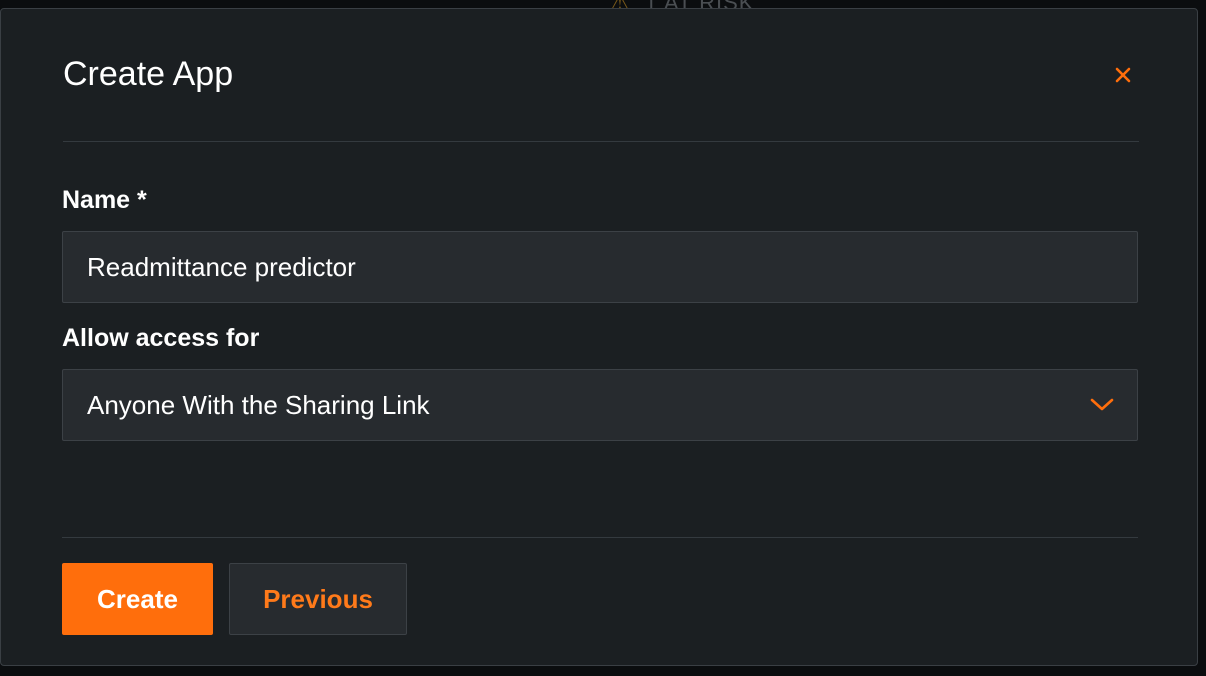 The width and height of the screenshot is (1206, 676). What do you see at coordinates (161, 338) in the screenshot?
I see `access-field-label: Allow access for` at bounding box center [161, 338].